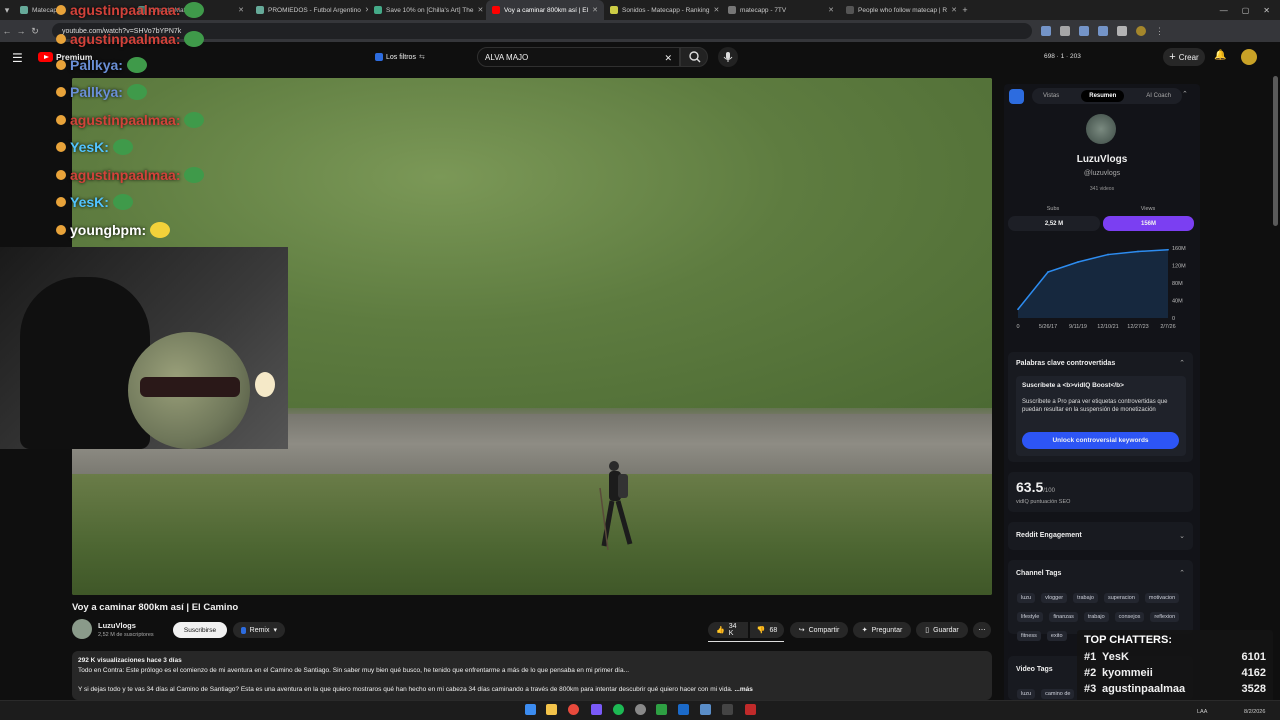  I want to click on profile-icon, so click(1141, 31).